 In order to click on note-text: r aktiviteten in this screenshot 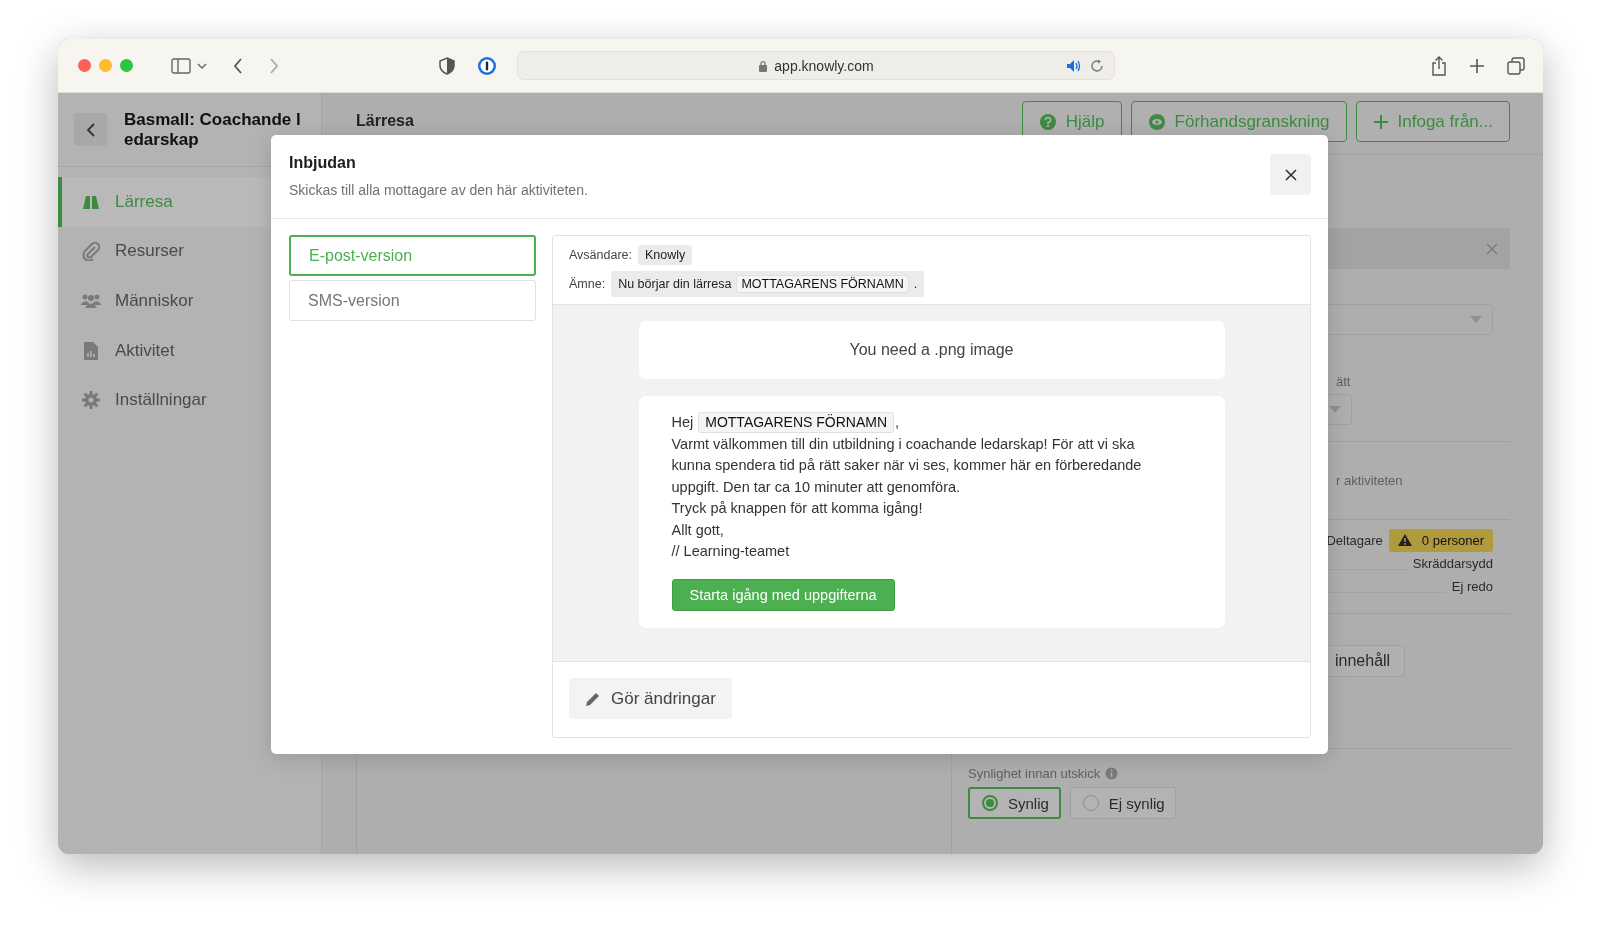, I will do `click(1369, 480)`.